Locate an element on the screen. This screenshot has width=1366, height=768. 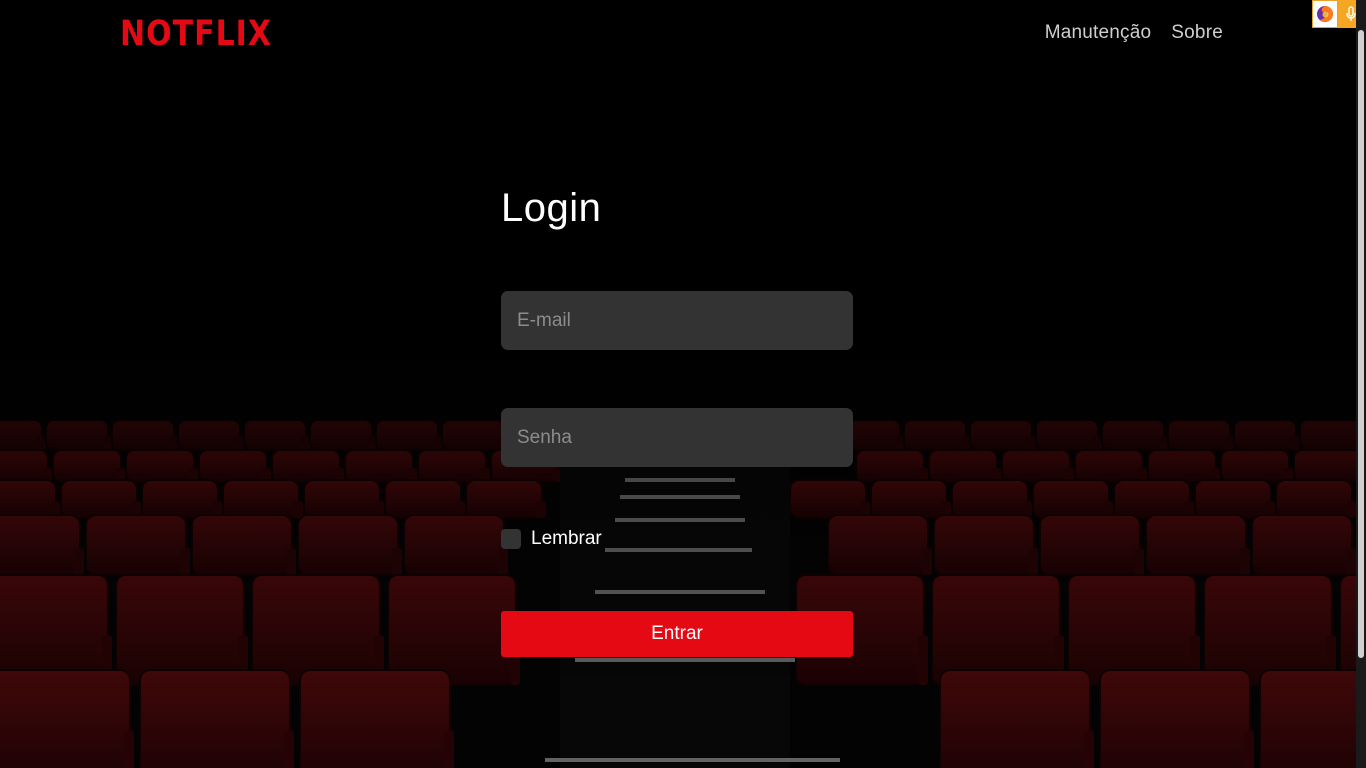
top-nav: Manutenção Sobre is located at coordinates (1134, 33).